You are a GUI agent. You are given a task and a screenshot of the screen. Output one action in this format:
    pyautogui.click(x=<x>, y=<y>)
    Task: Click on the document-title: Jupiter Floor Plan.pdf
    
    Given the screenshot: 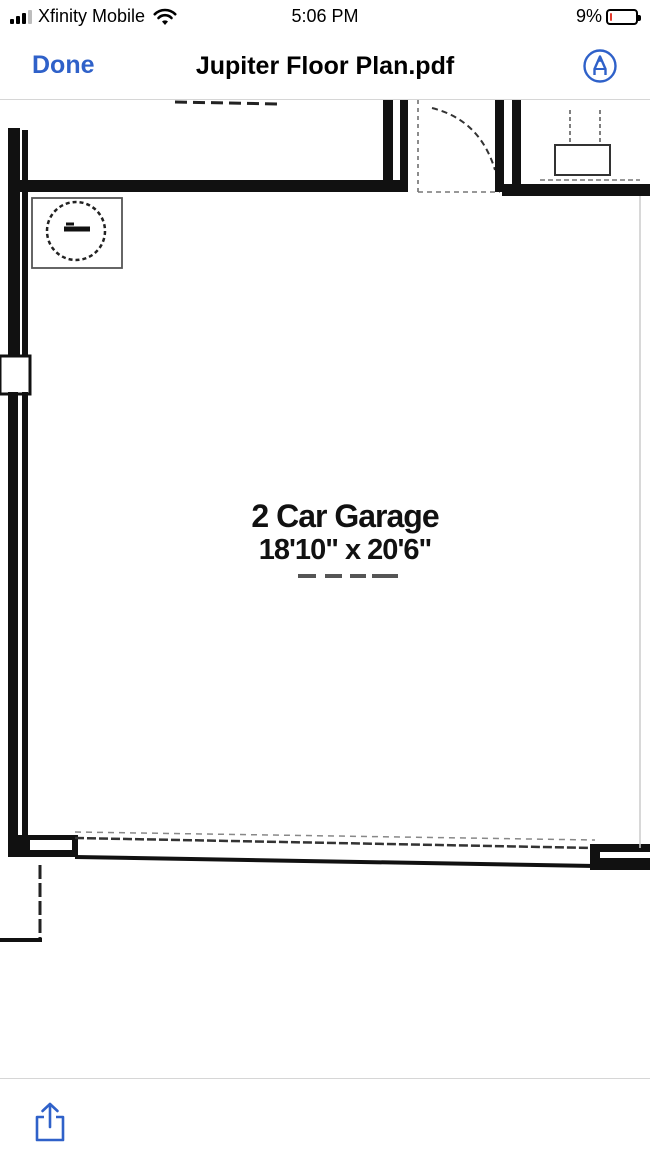 What is the action you would take?
    pyautogui.click(x=325, y=66)
    